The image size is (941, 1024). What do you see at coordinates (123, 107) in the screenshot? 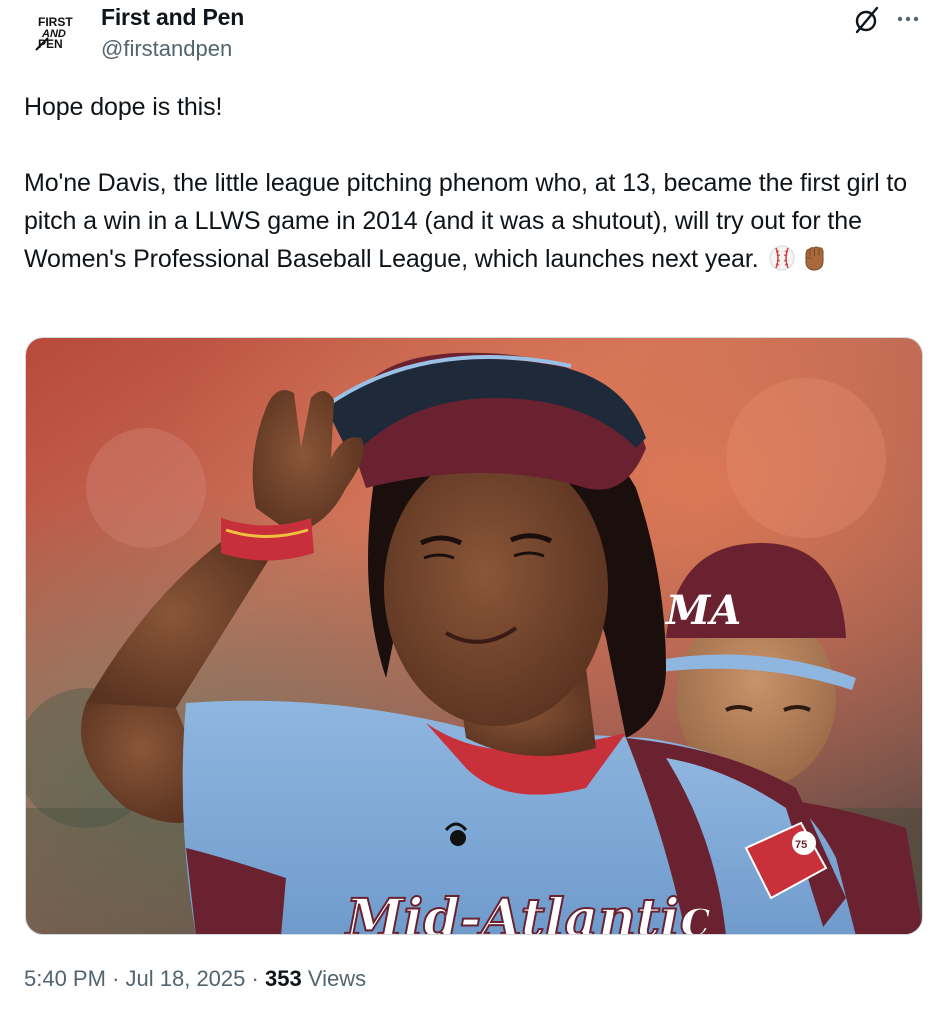
I see `post-paragraph: Hope dope is this!` at bounding box center [123, 107].